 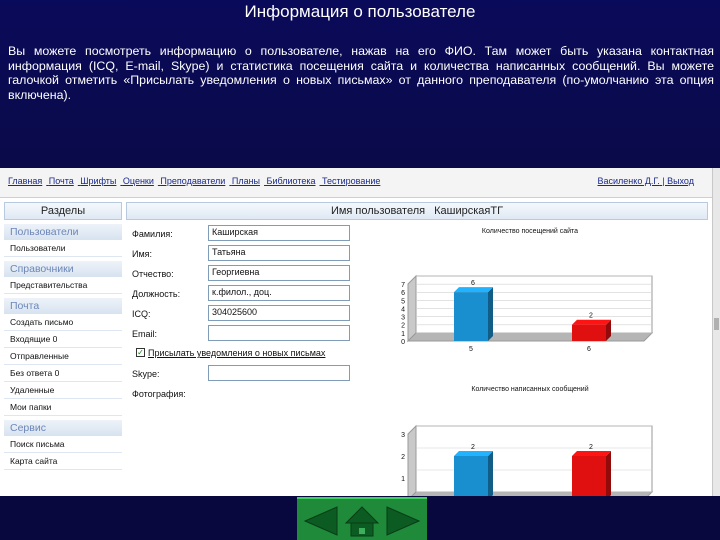 I want to click on field-label: Skype:, so click(x=146, y=374).